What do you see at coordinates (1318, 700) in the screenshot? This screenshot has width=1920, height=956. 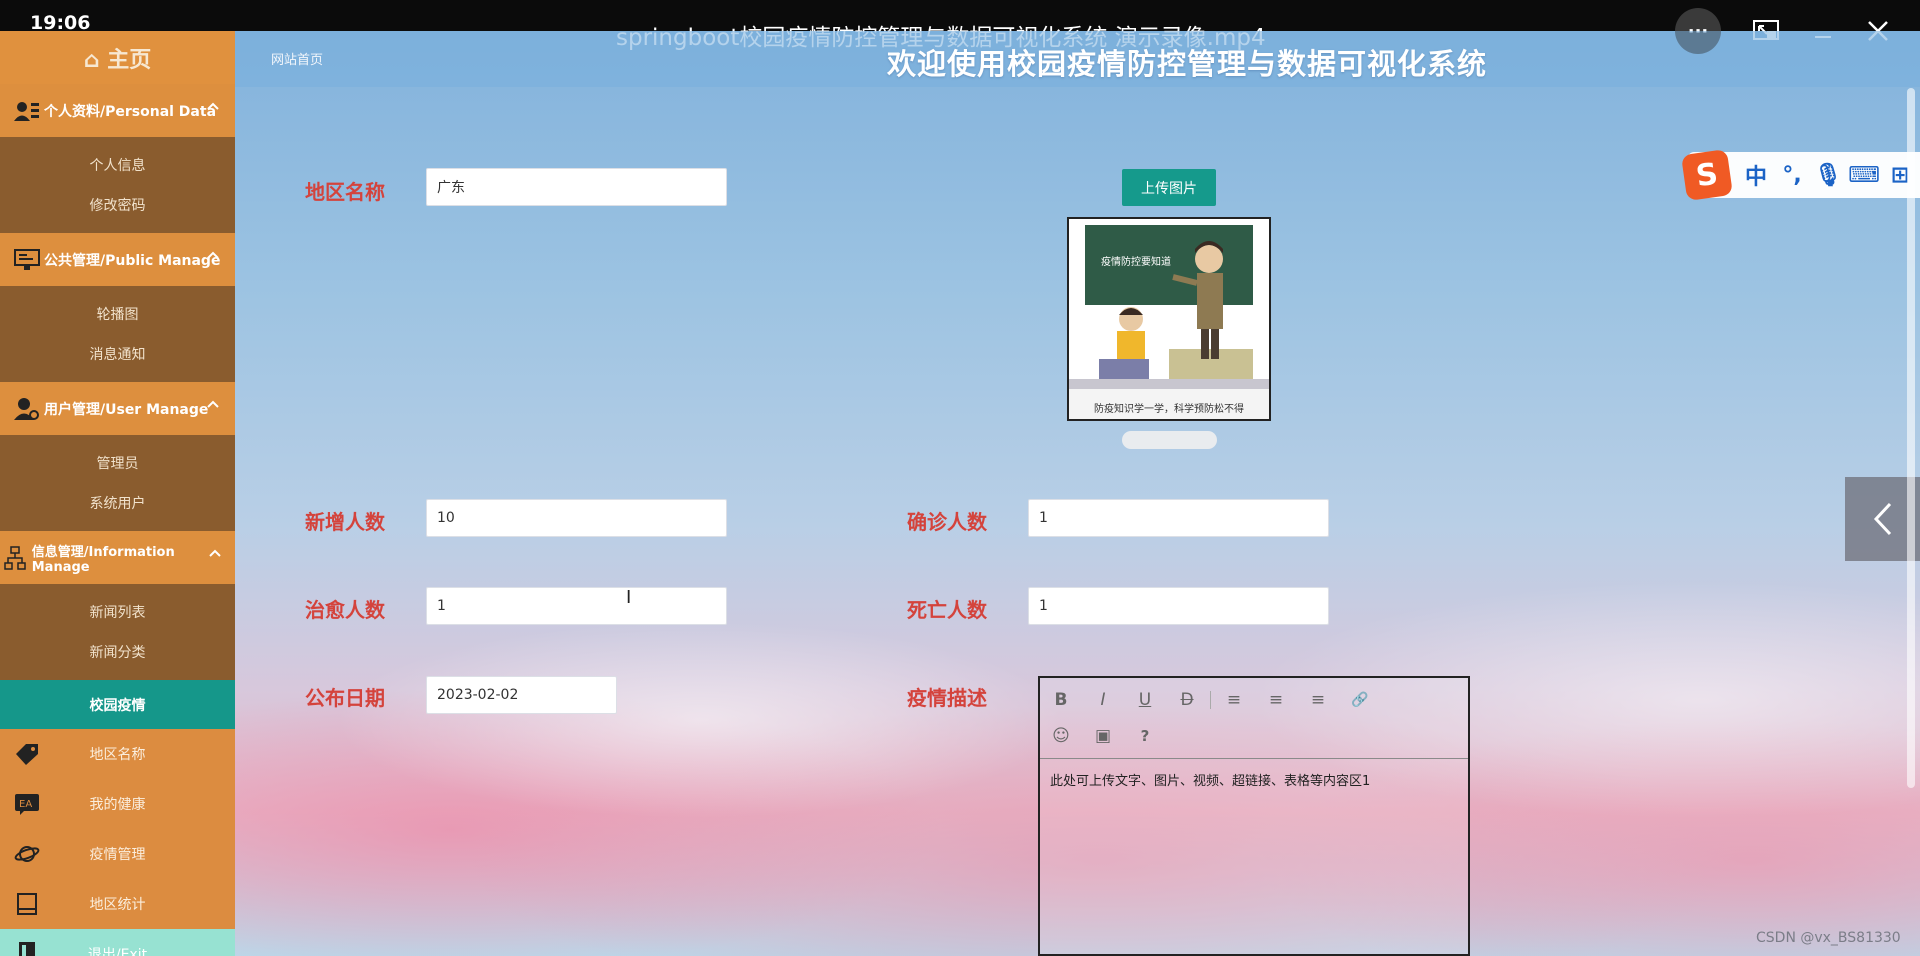 I see `align-right-button: ≡` at bounding box center [1318, 700].